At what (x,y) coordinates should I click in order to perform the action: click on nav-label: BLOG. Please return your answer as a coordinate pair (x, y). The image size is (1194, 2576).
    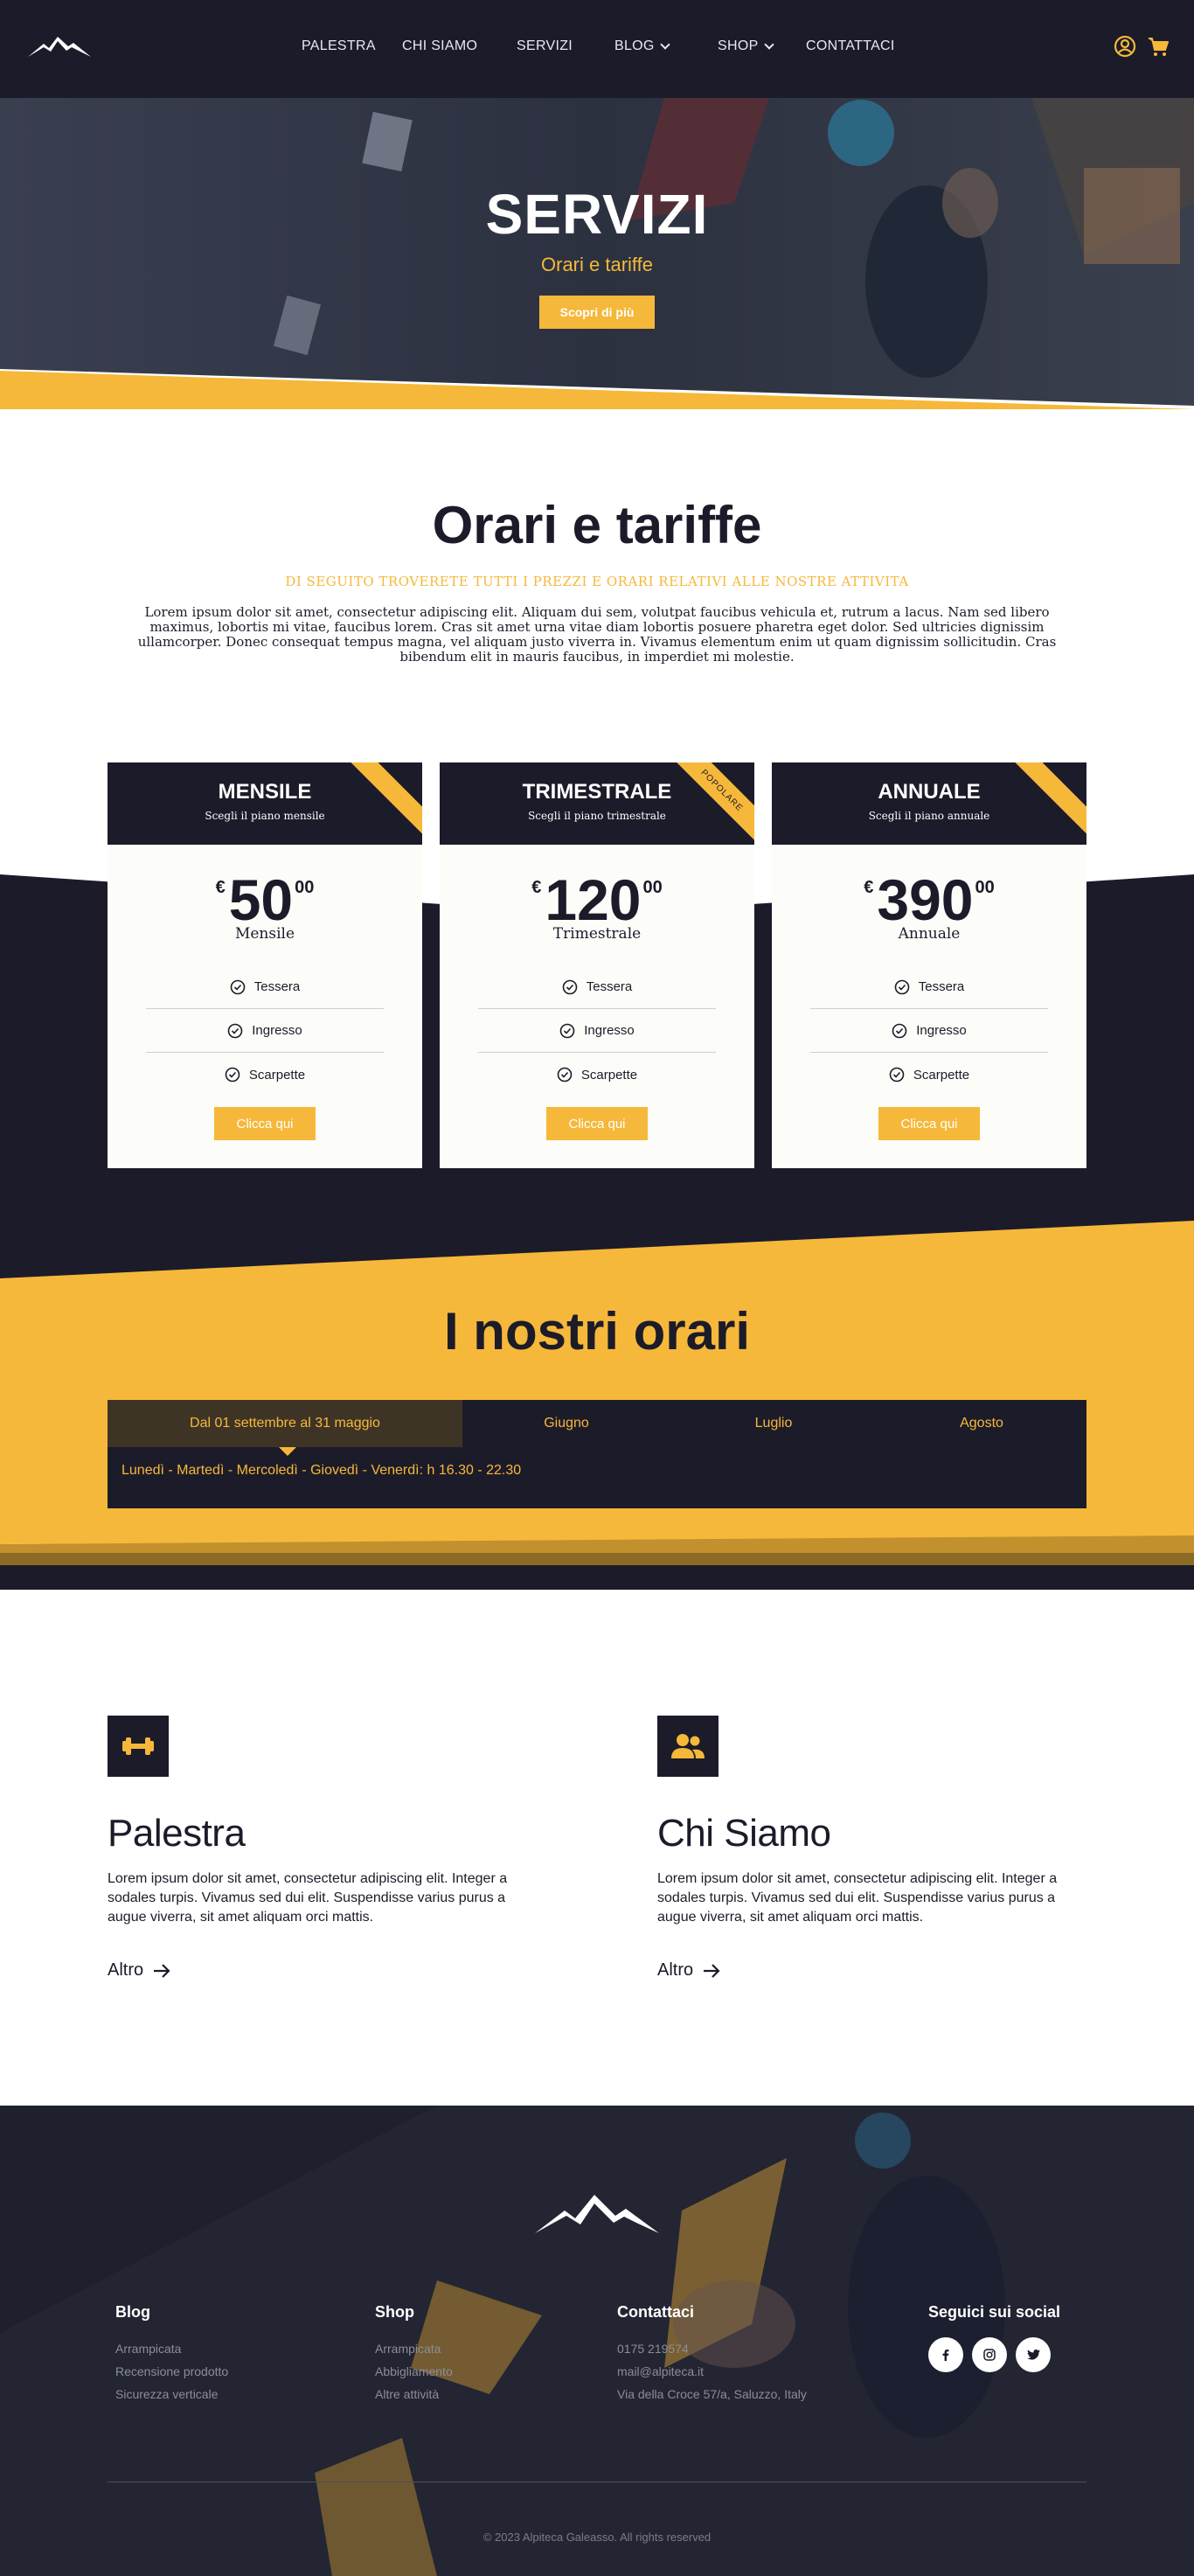
    Looking at the image, I should click on (635, 45).